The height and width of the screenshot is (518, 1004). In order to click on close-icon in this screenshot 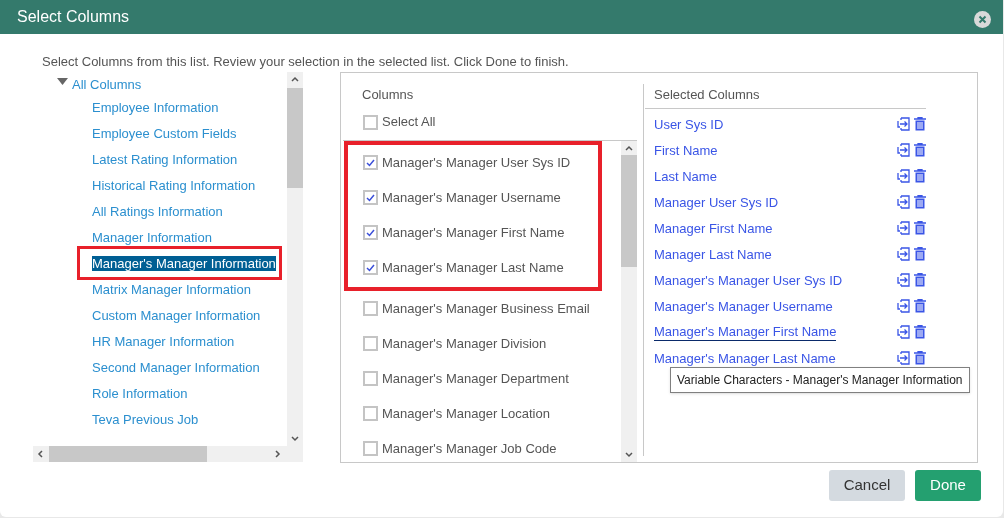, I will do `click(982, 19)`.